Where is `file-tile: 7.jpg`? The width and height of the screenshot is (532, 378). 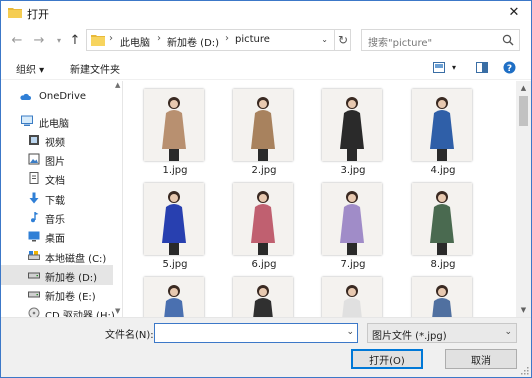
file-tile: 7.jpg is located at coordinates (353, 225).